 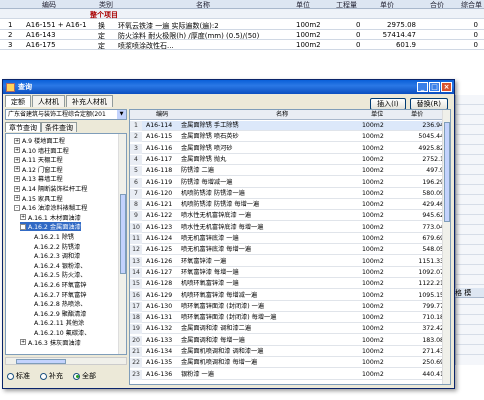 I want to click on tab-extra-materials: 补充人材机, so click(x=89, y=101).